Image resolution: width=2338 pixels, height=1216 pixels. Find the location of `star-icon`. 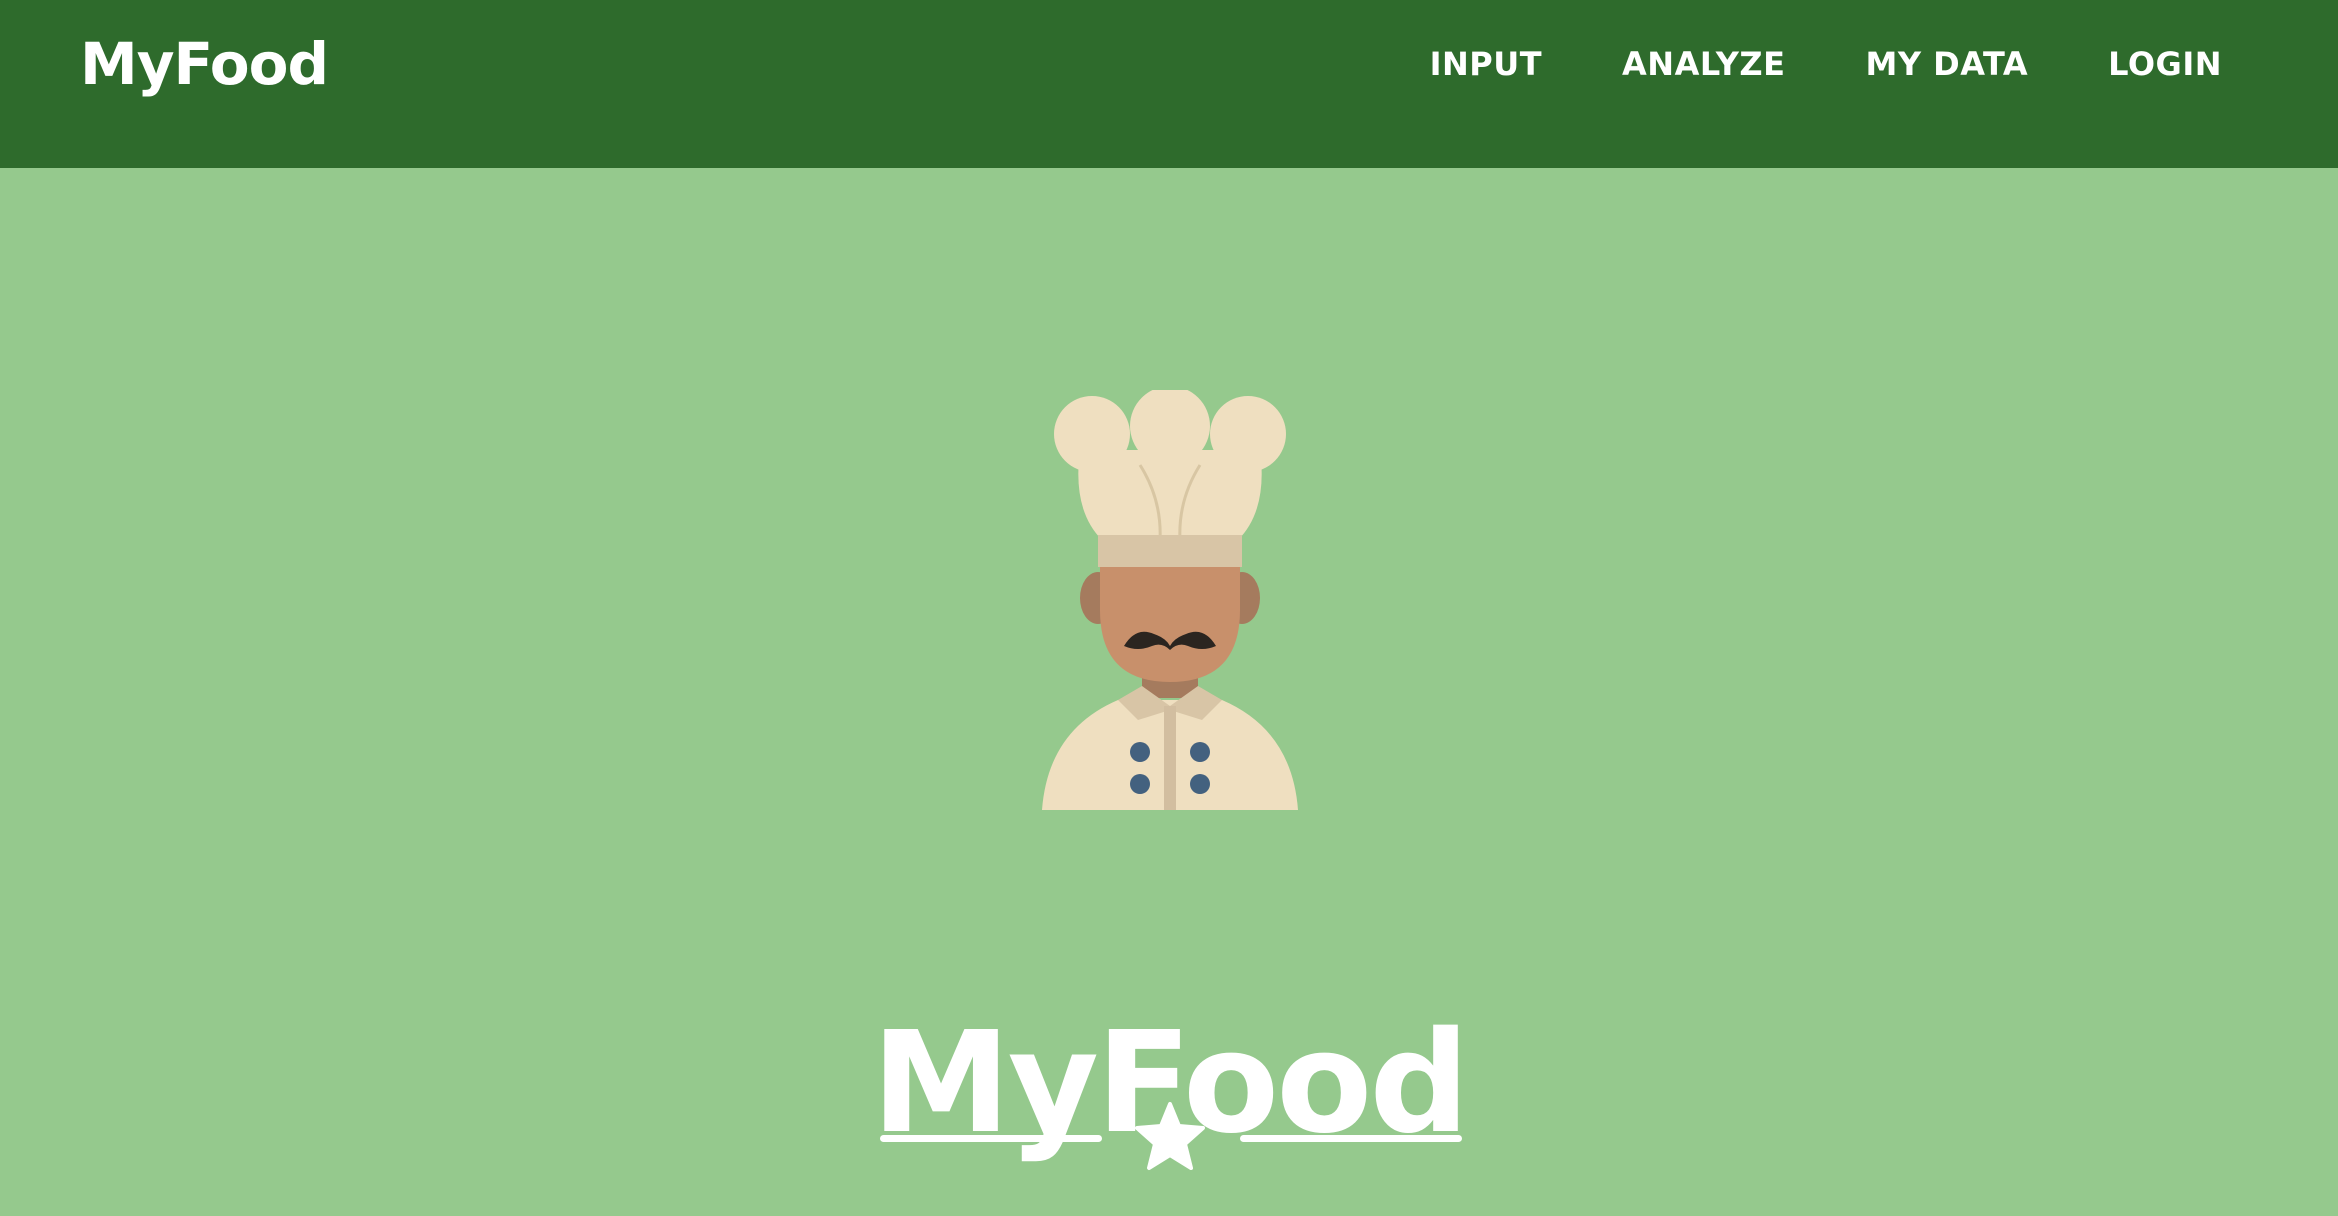

star-icon is located at coordinates (1170, 1136).